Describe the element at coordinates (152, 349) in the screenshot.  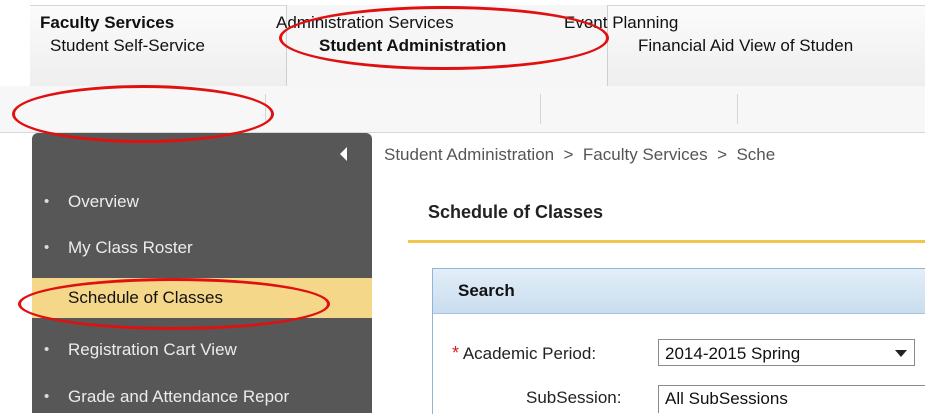
I see `sidebar-item-label: Registration Cart View` at that location.